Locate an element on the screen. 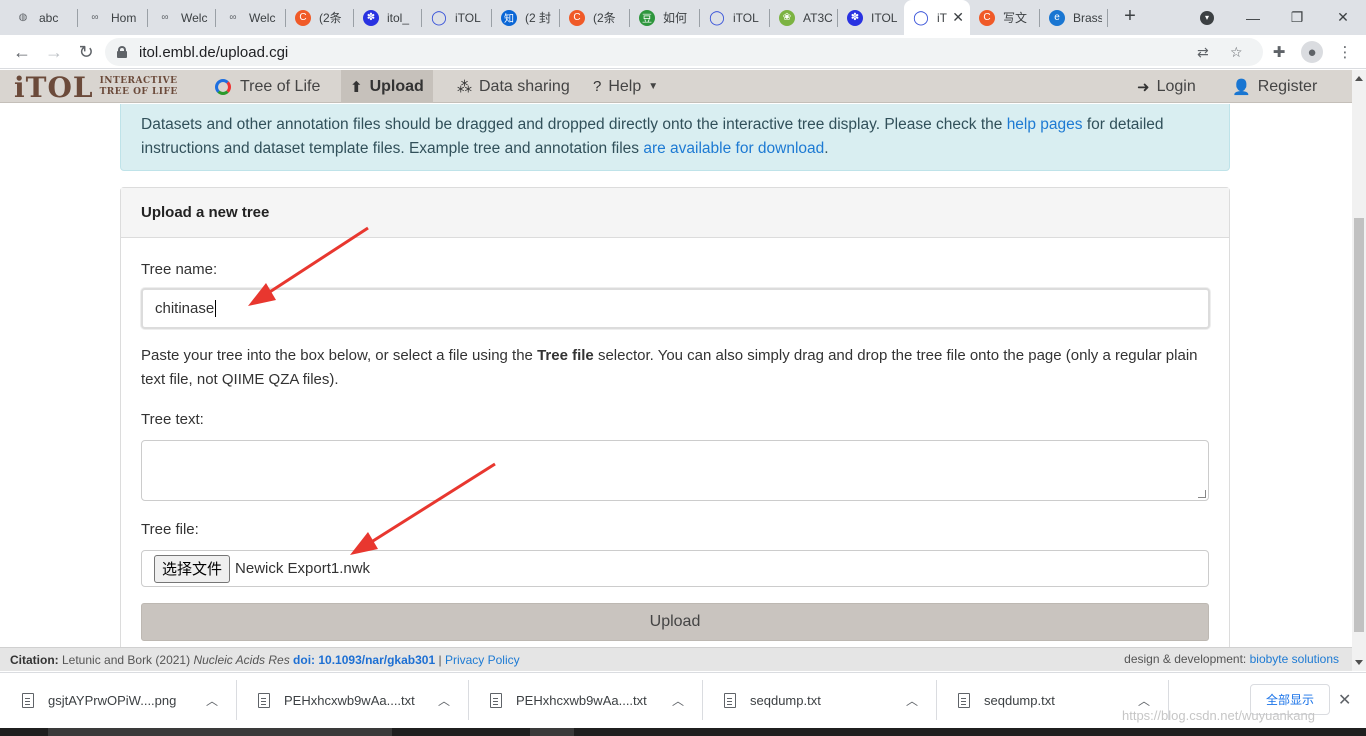 The height and width of the screenshot is (736, 1366). tab-title: iTOL is located at coordinates (468, 17).